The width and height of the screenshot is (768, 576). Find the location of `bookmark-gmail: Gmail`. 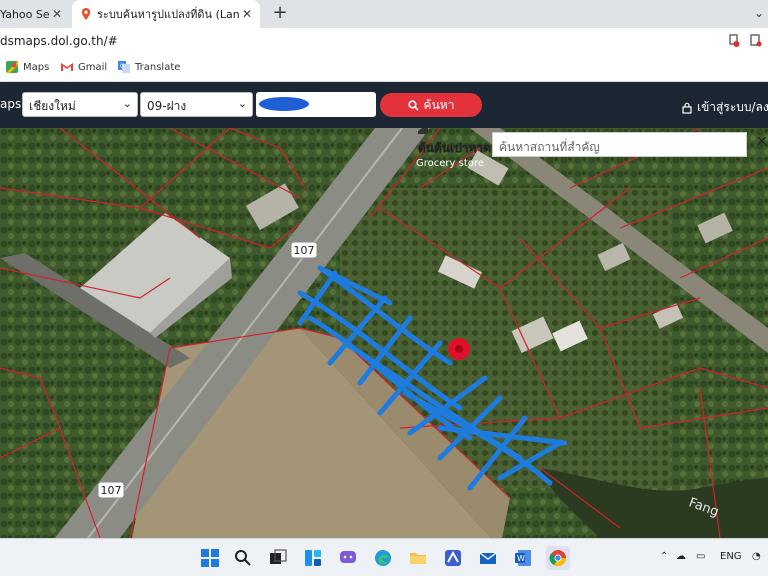

bookmark-gmail: Gmail is located at coordinates (84, 67).